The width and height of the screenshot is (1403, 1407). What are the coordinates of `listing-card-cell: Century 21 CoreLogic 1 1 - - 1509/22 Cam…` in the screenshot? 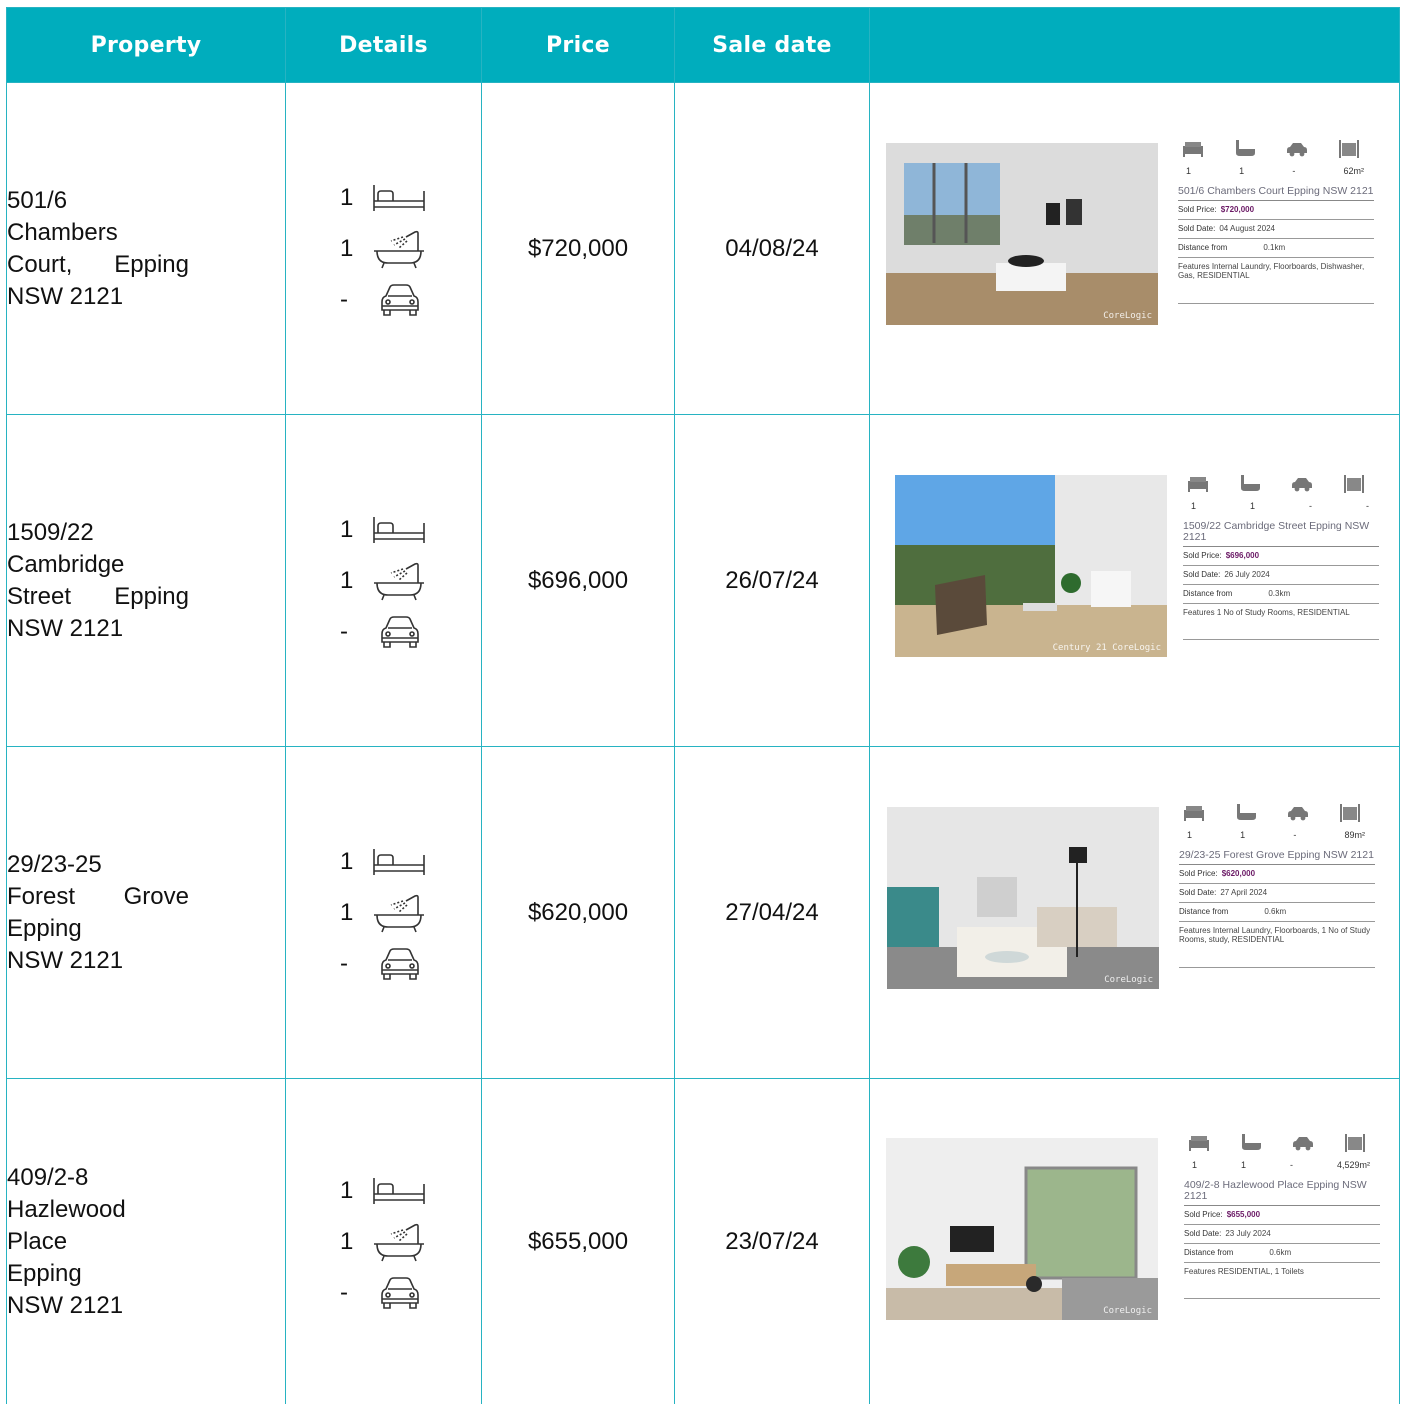 It's located at (1134, 580).